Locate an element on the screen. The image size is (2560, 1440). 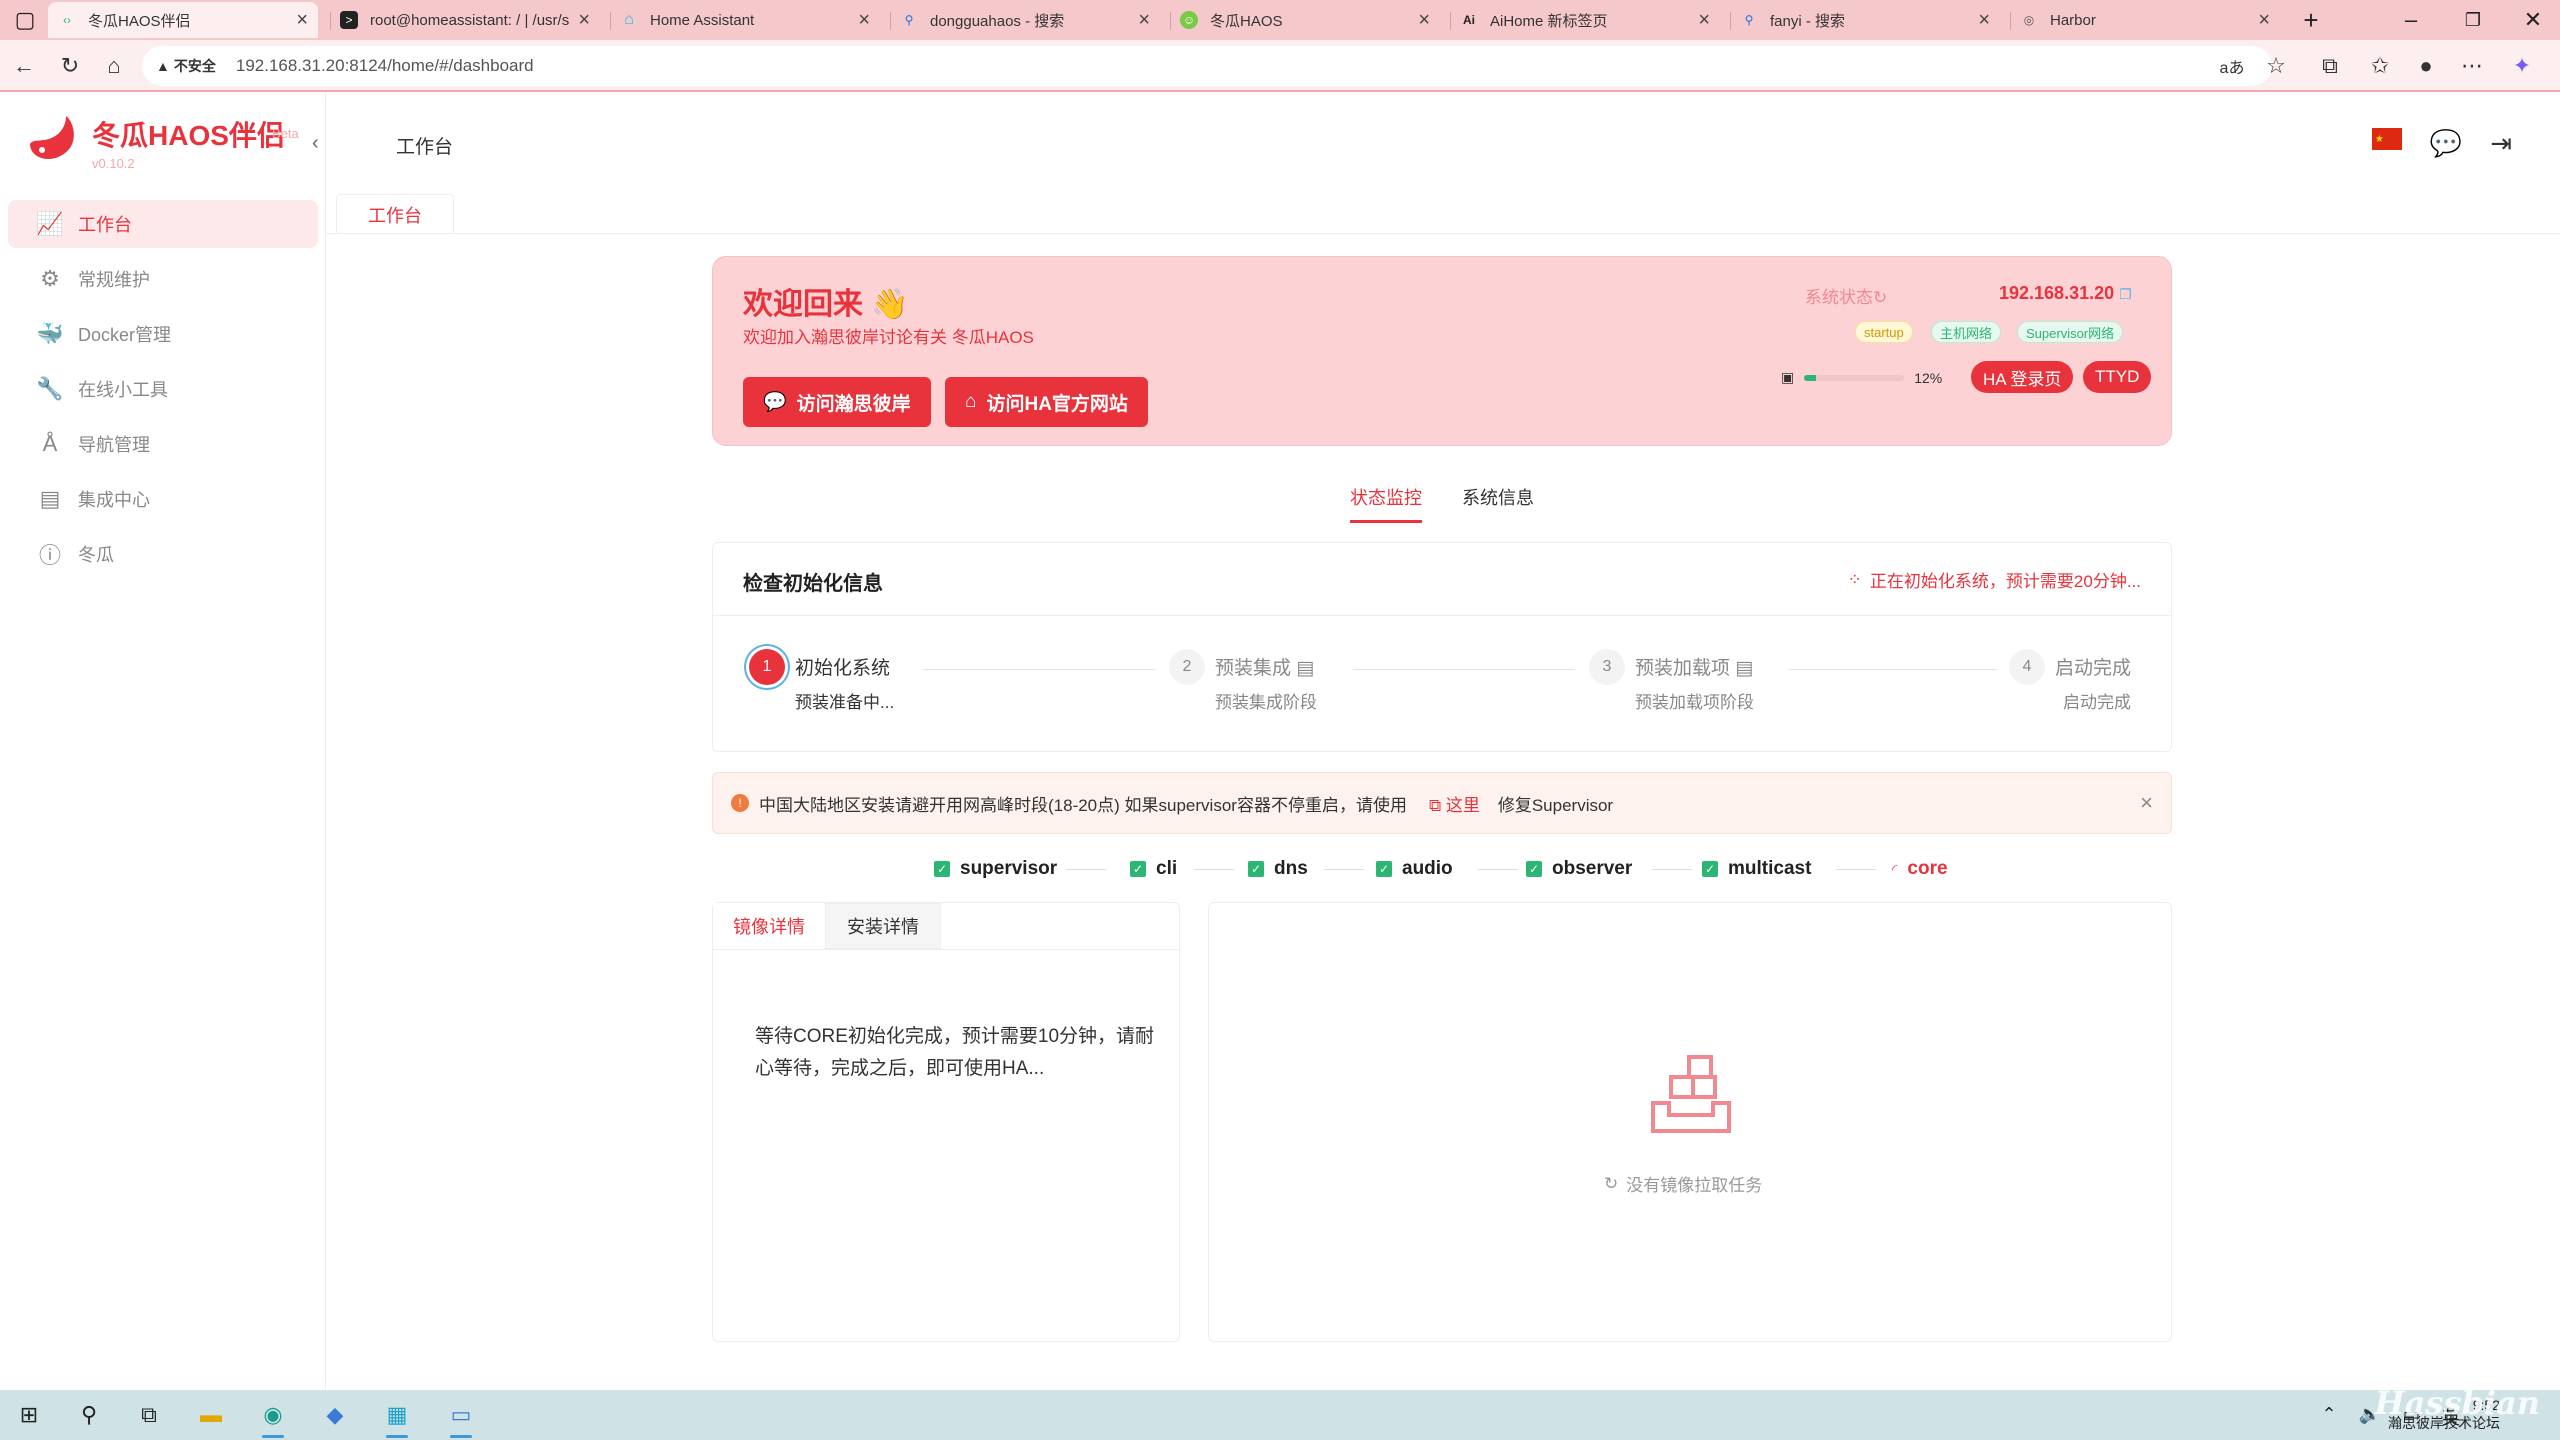
browser-tab: ⚲ dongguahaos - 搜索 × is located at coordinates (1025, 20).